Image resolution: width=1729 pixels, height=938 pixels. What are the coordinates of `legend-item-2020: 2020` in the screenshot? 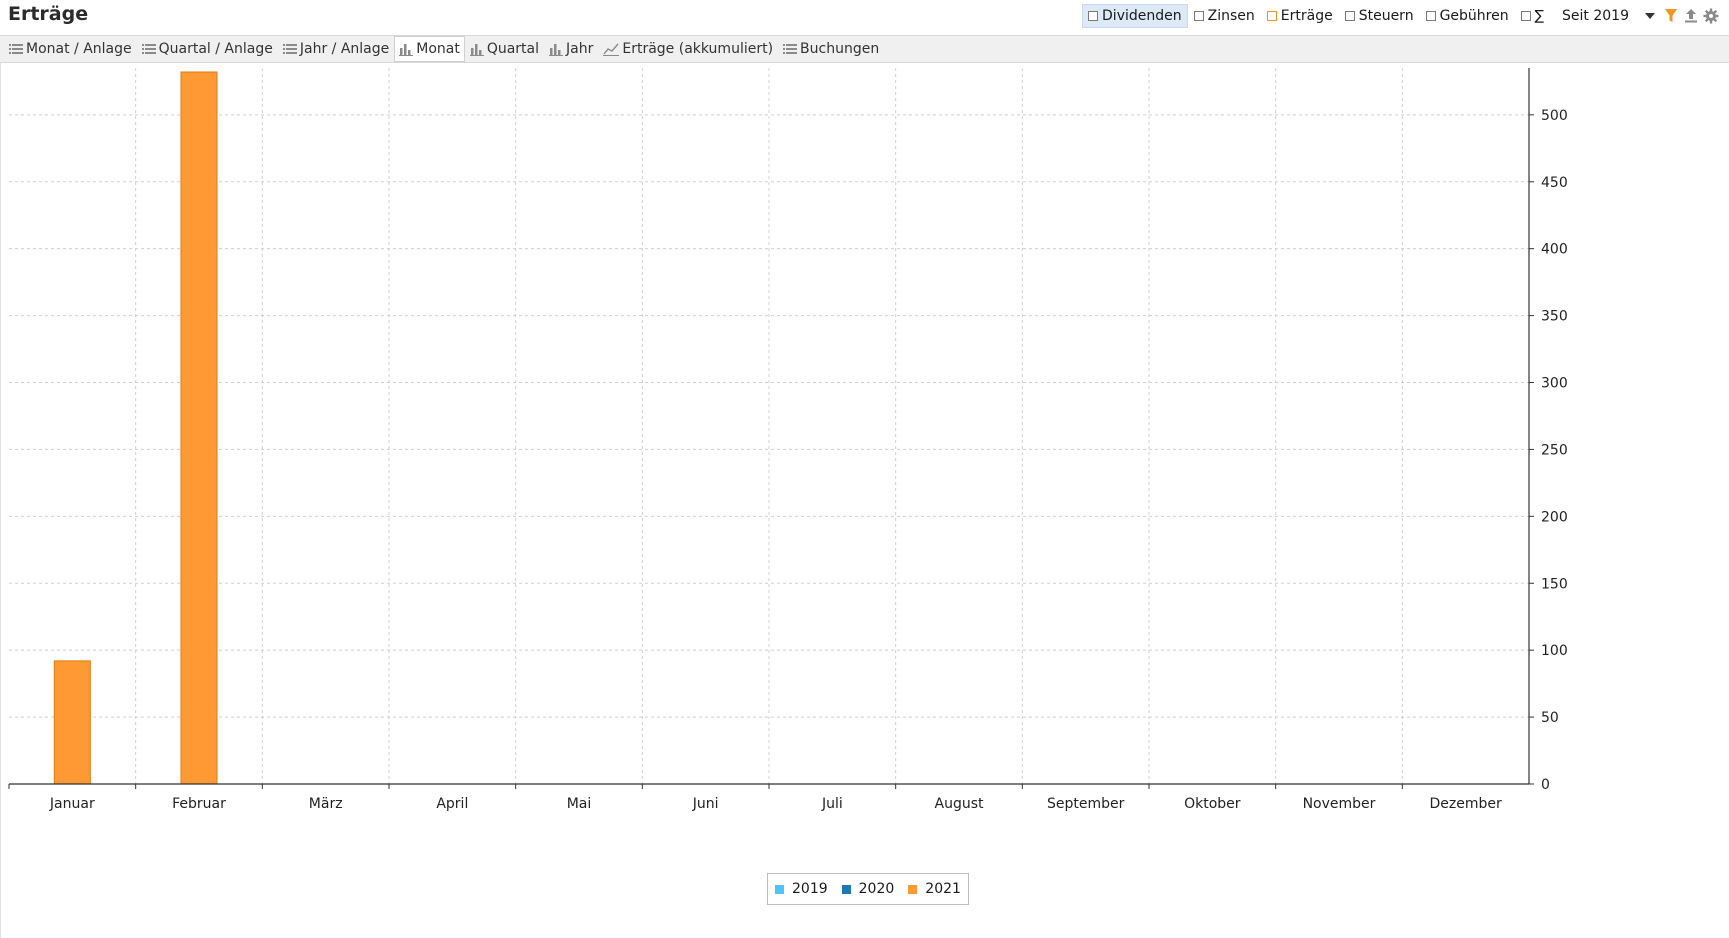 It's located at (868, 889).